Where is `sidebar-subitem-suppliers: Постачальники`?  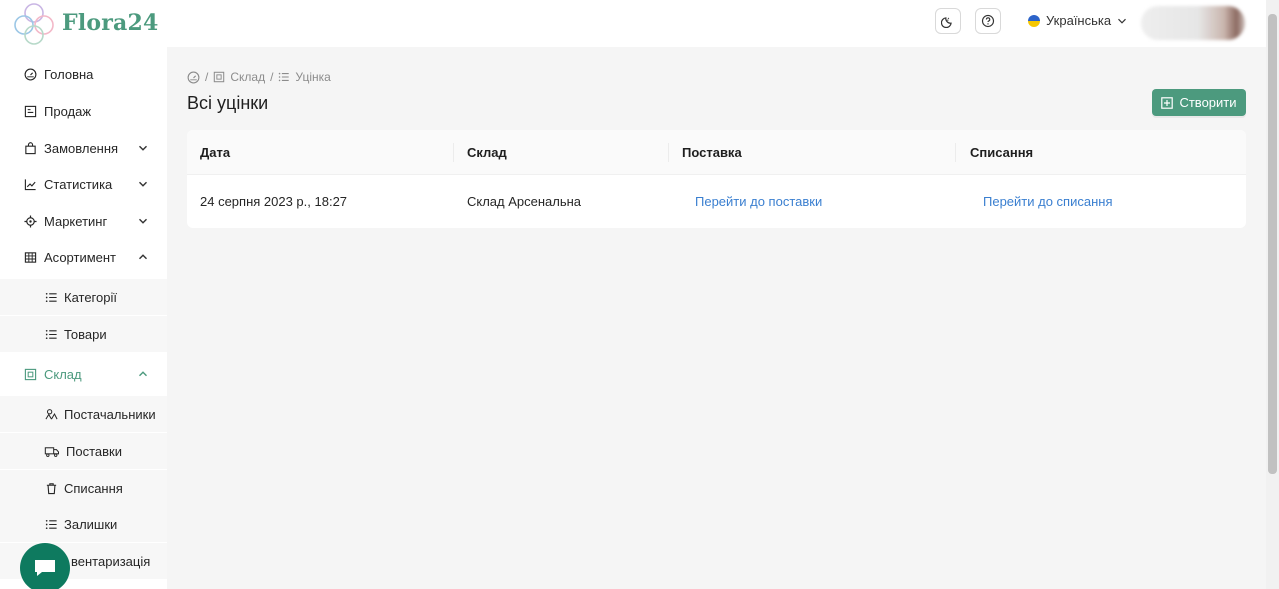 sidebar-subitem-suppliers: Постачальники is located at coordinates (83, 414).